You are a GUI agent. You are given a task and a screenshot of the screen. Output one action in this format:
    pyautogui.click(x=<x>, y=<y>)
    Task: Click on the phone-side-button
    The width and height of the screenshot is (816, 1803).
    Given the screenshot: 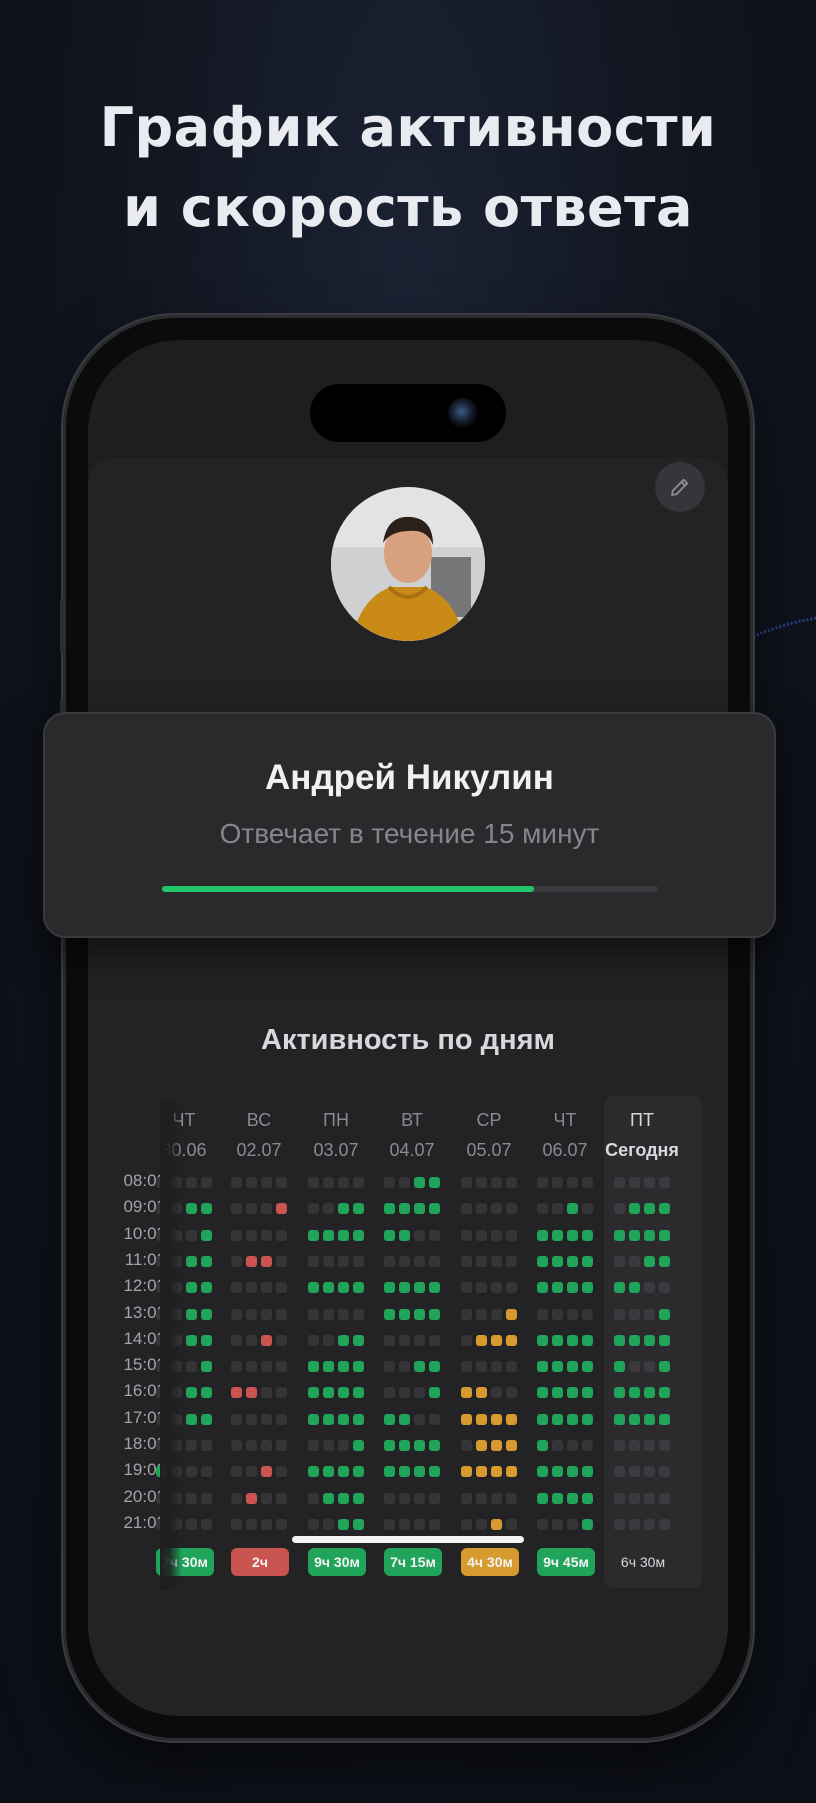 What is the action you would take?
    pyautogui.click(x=63, y=626)
    